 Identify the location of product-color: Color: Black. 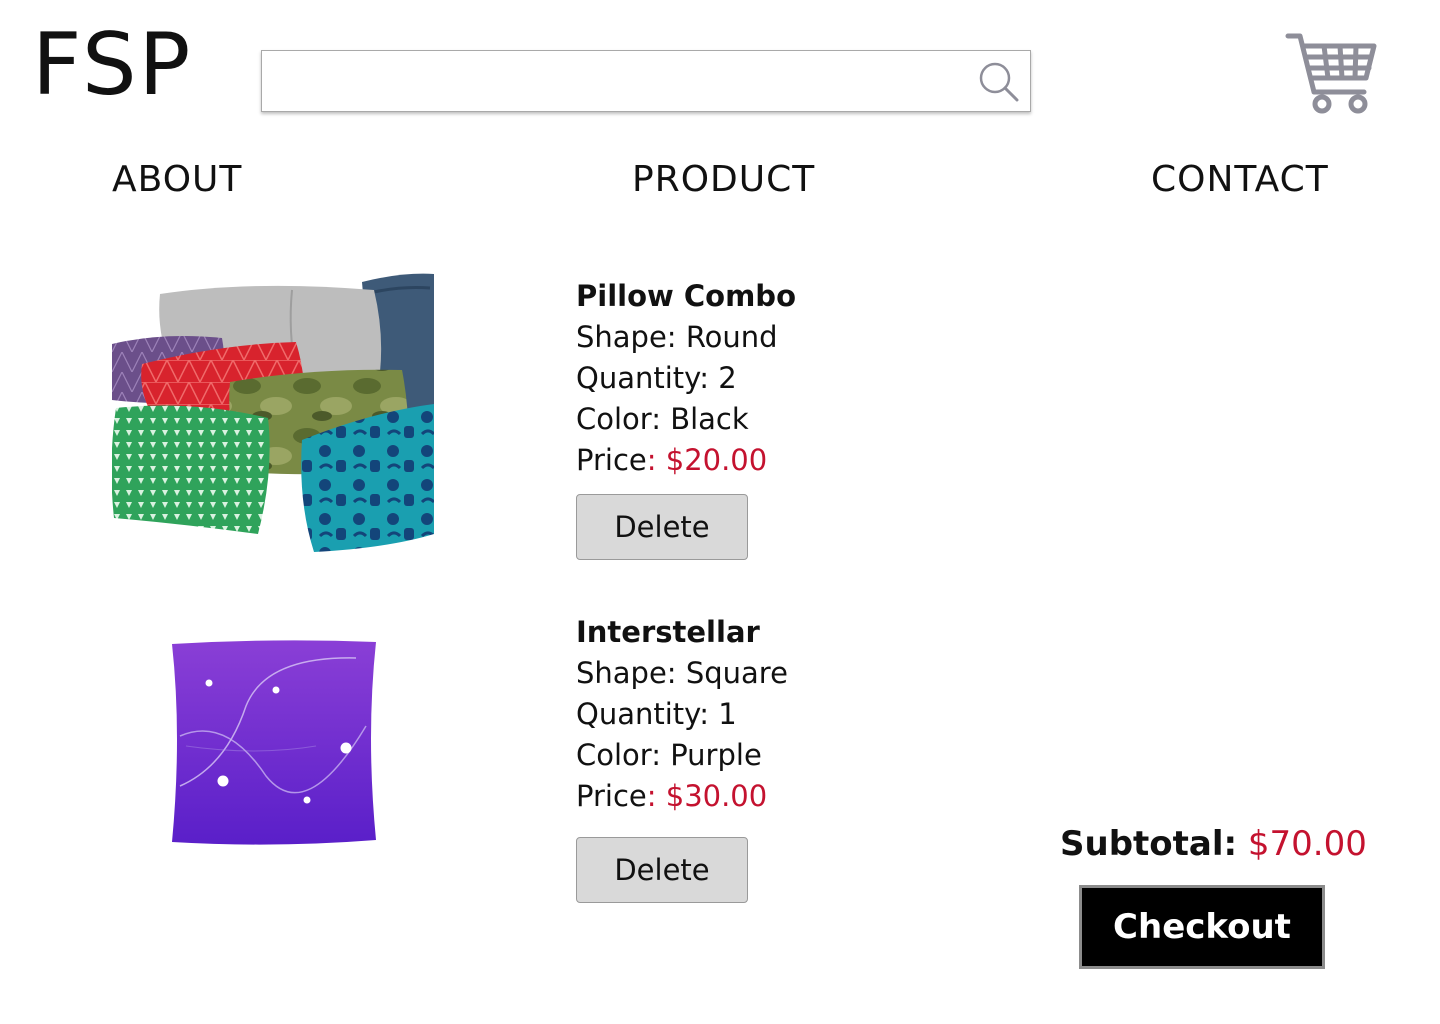
(686, 419).